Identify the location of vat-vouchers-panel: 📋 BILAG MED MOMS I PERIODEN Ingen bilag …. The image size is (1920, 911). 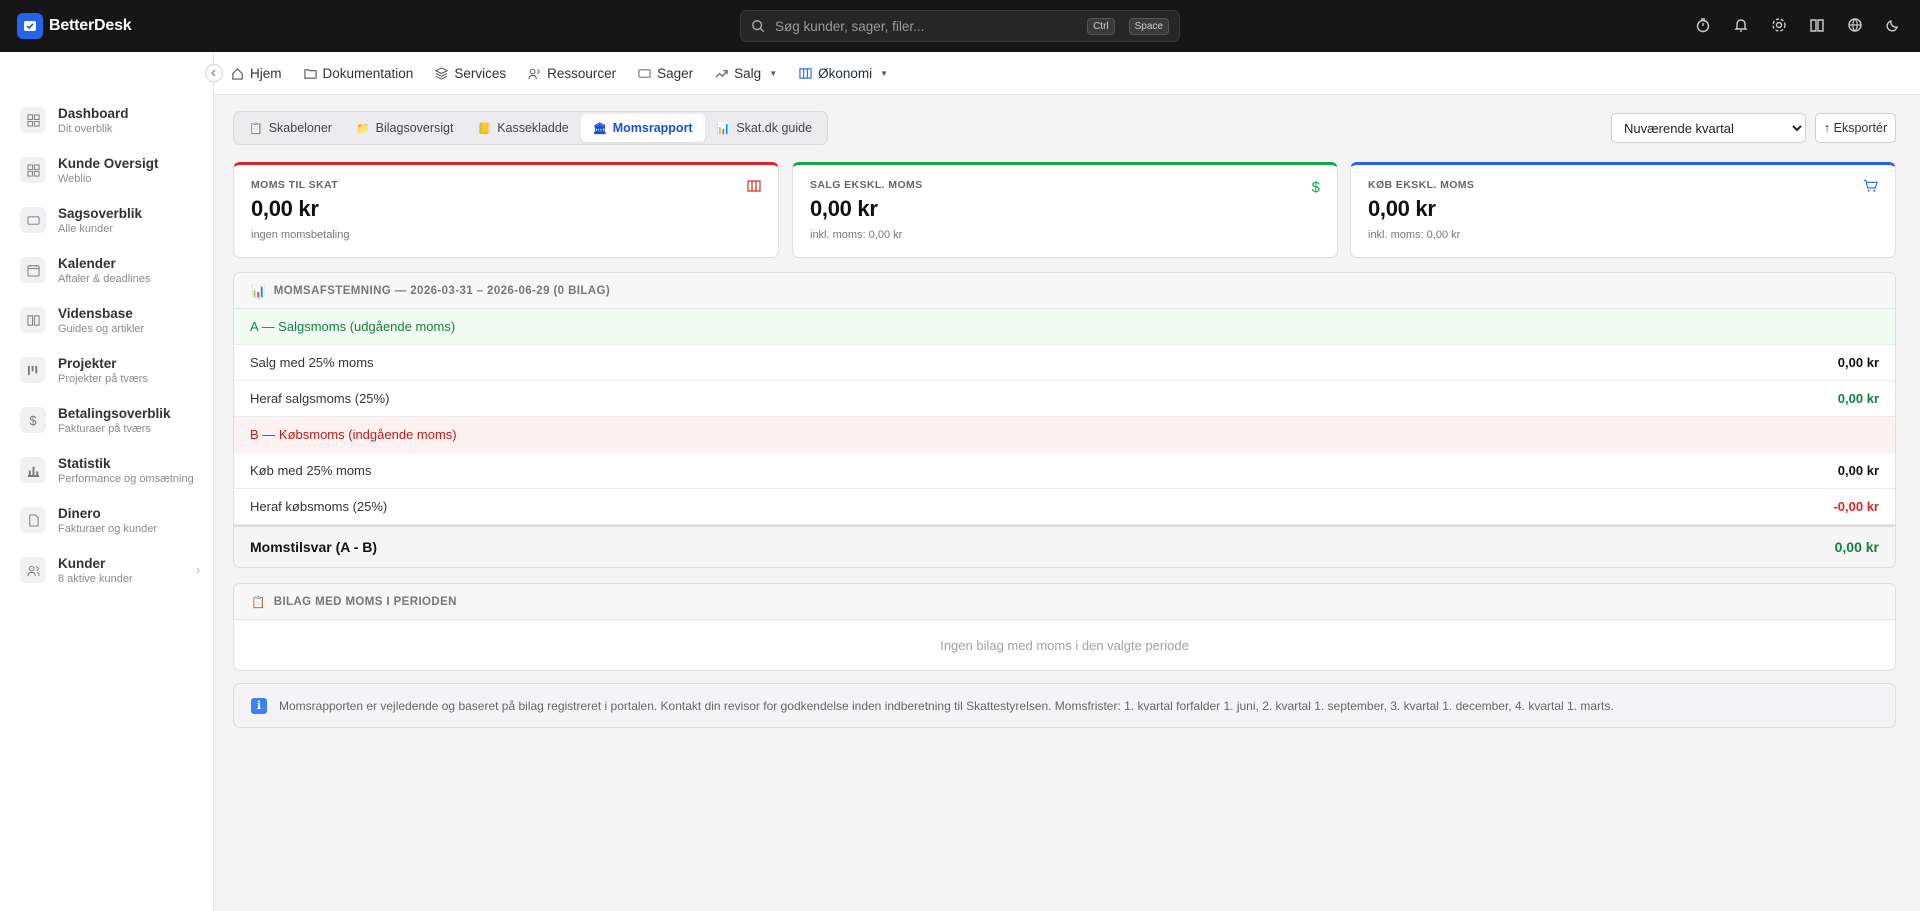
(1064, 627).